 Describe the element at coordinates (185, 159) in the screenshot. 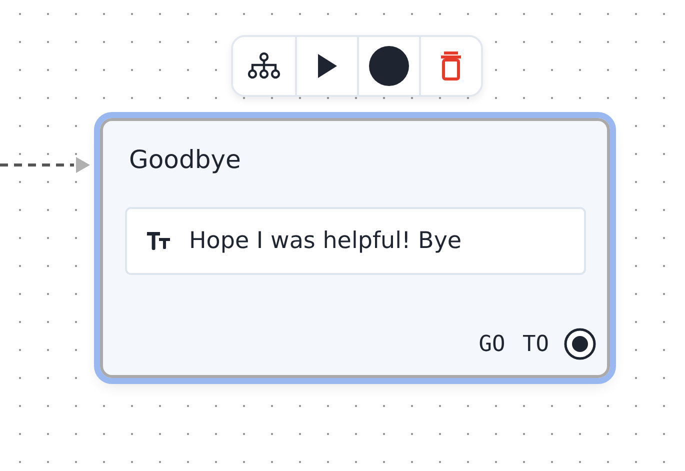

I see `node-title: Goodbye` at that location.